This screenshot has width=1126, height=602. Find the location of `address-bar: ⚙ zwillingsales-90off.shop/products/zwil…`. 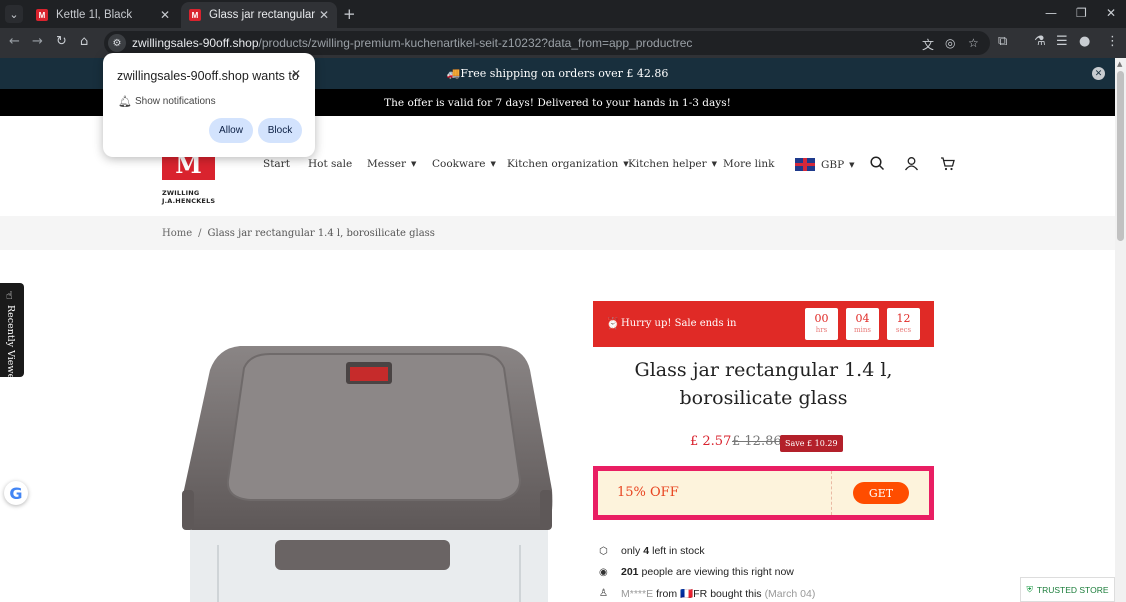

address-bar: ⚙ zwillingsales-90off.shop/products/zwil… is located at coordinates (547, 43).